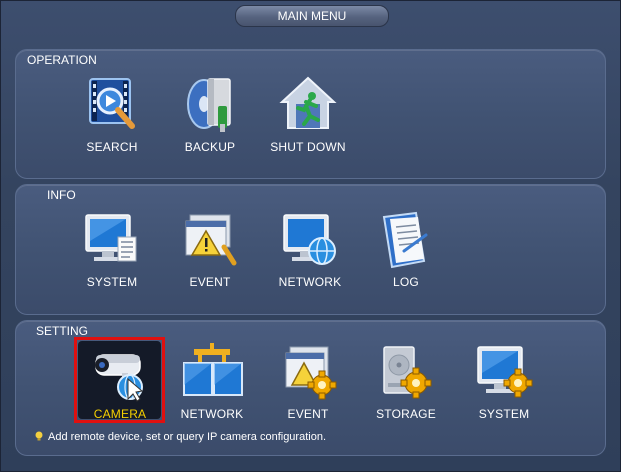 This screenshot has width=621, height=472. I want to click on setting-network-label: NETWORK, so click(212, 414).